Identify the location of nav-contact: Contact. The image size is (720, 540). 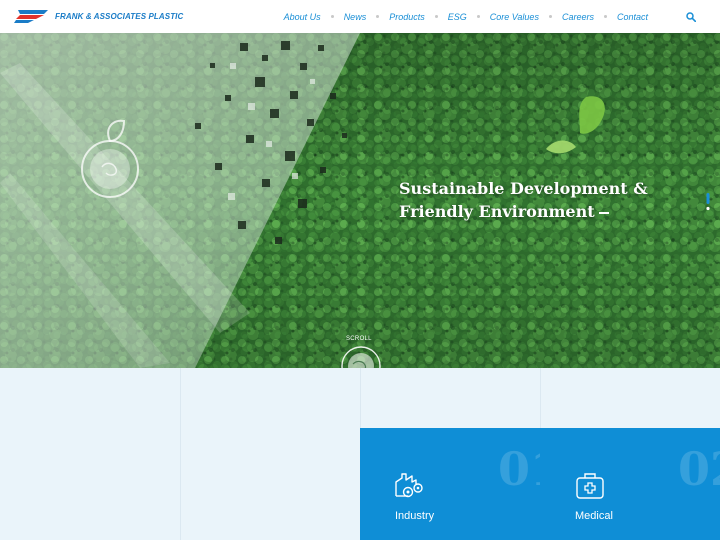
(632, 17).